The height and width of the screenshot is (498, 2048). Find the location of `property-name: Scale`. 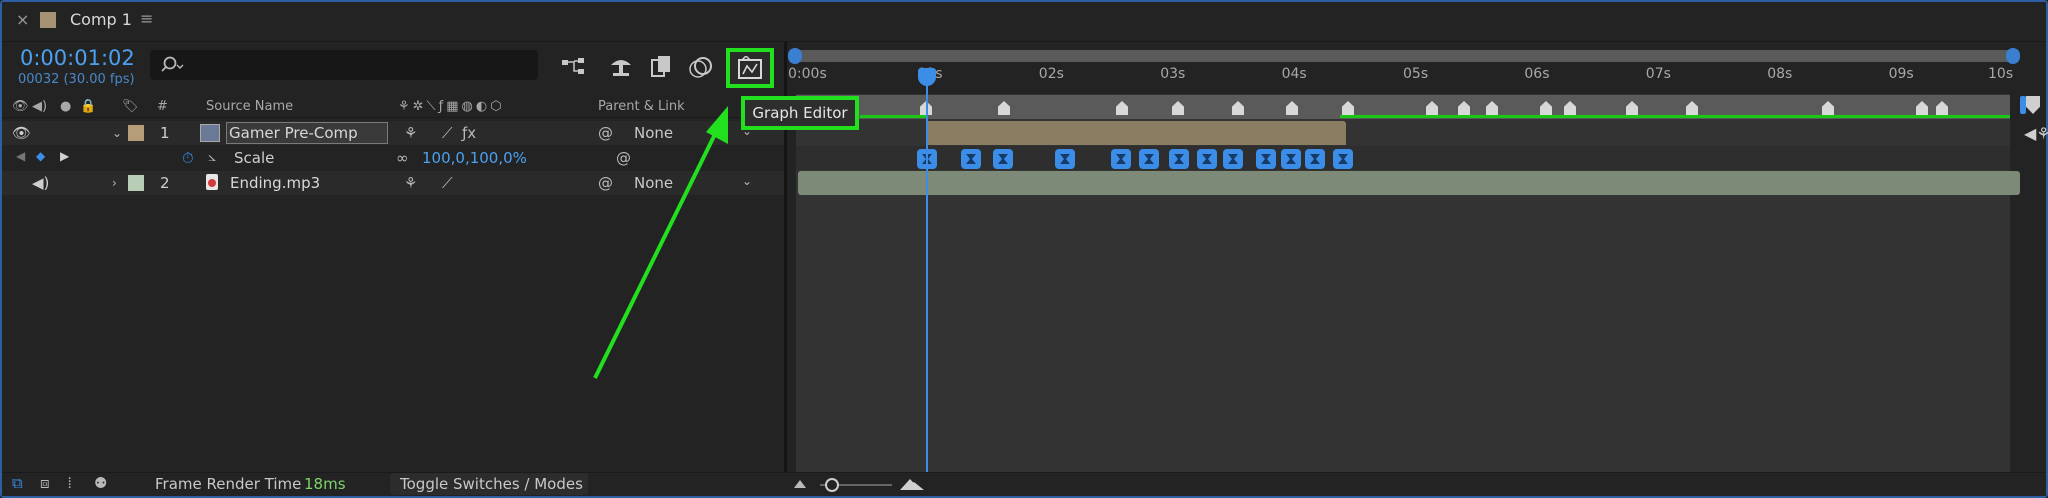

property-name: Scale is located at coordinates (254, 158).